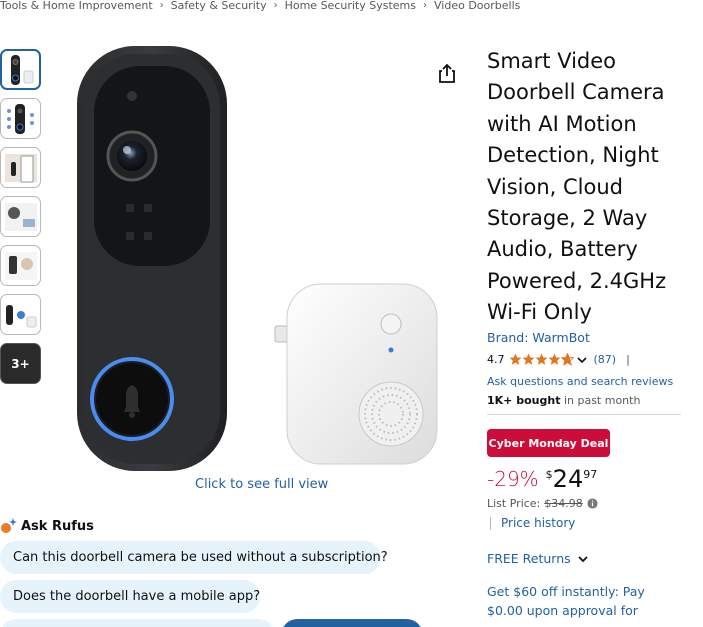 This screenshot has width=703, height=627. I want to click on doorbell-features-icon, so click(20, 118).